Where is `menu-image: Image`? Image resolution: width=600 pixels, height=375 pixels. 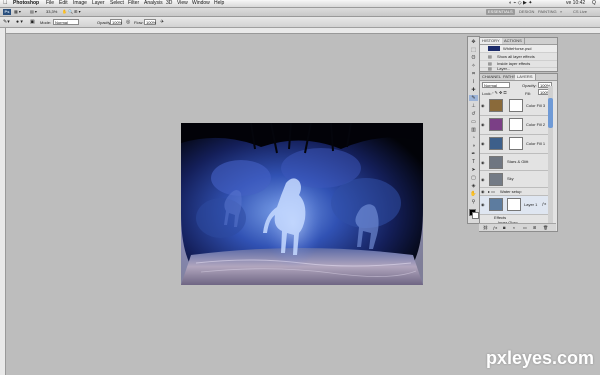
menu-image: Image is located at coordinates (80, 3).